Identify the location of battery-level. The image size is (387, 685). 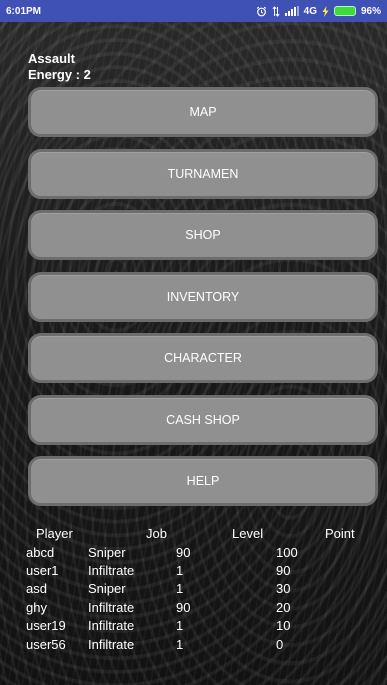
(344, 11).